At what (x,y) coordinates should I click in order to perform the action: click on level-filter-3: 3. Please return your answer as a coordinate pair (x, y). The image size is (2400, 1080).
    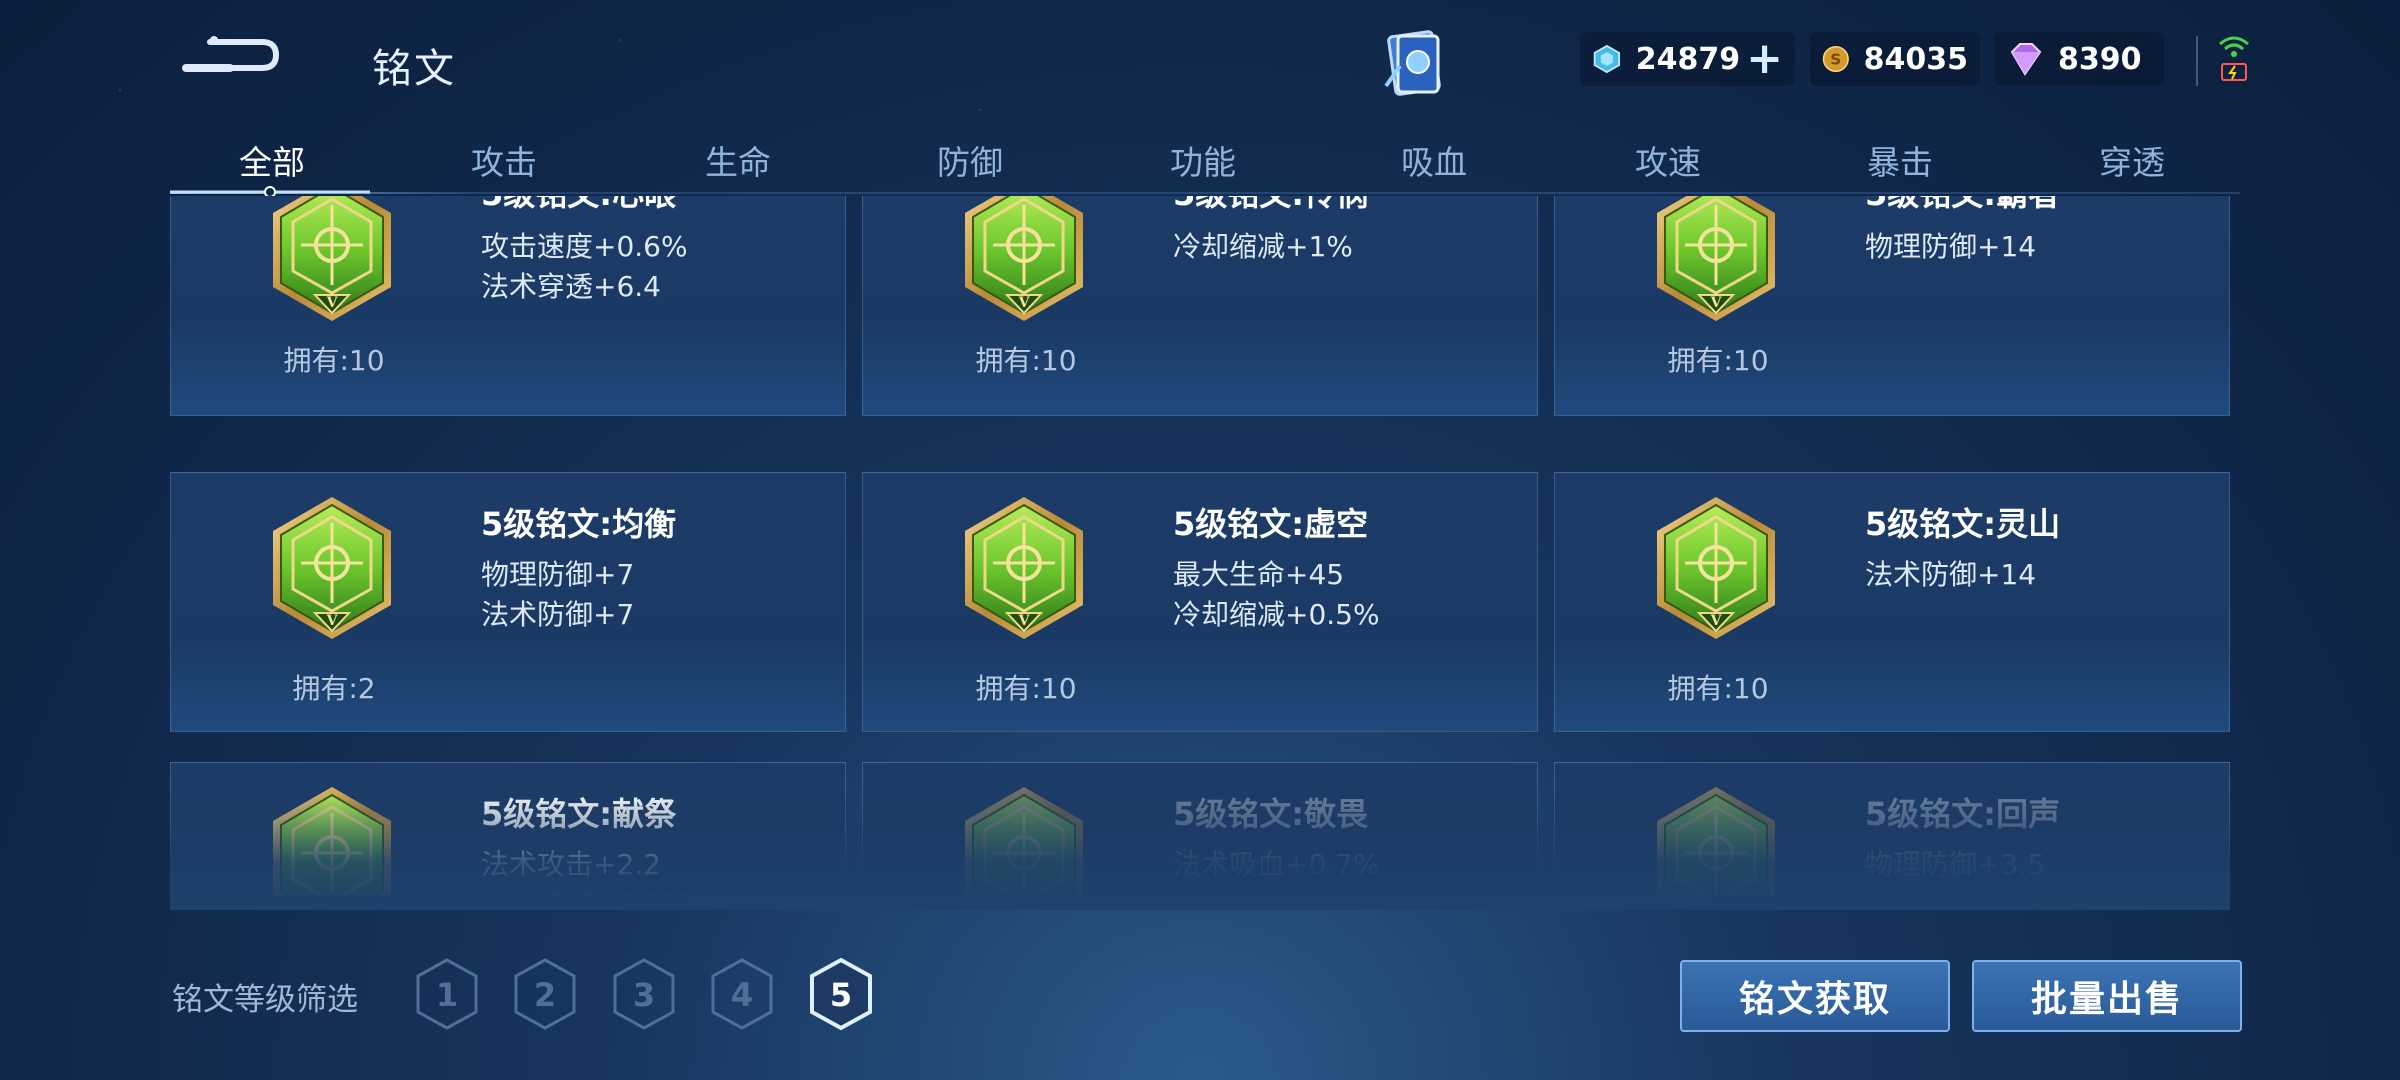
    Looking at the image, I should click on (644, 994).